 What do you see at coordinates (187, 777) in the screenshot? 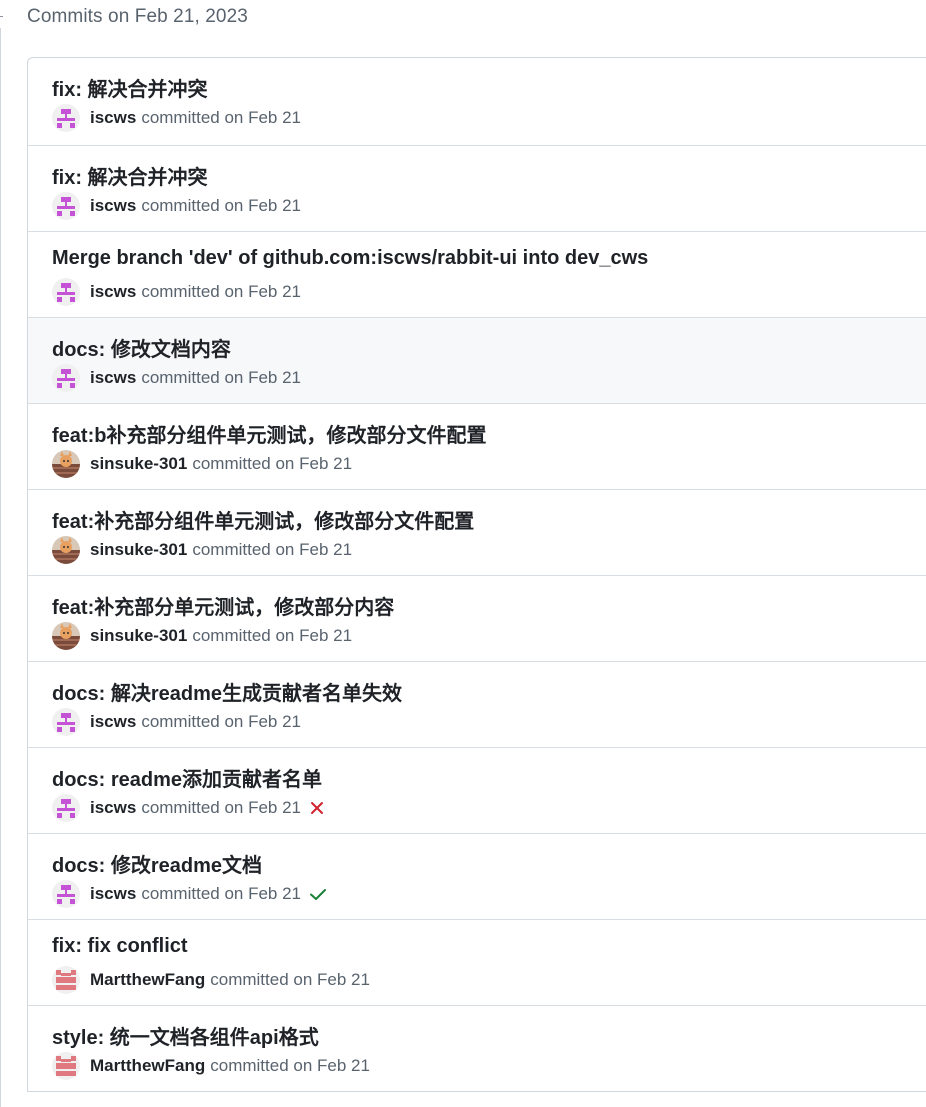
I see `commit-title-link: docs: readme添加贡献者名单` at bounding box center [187, 777].